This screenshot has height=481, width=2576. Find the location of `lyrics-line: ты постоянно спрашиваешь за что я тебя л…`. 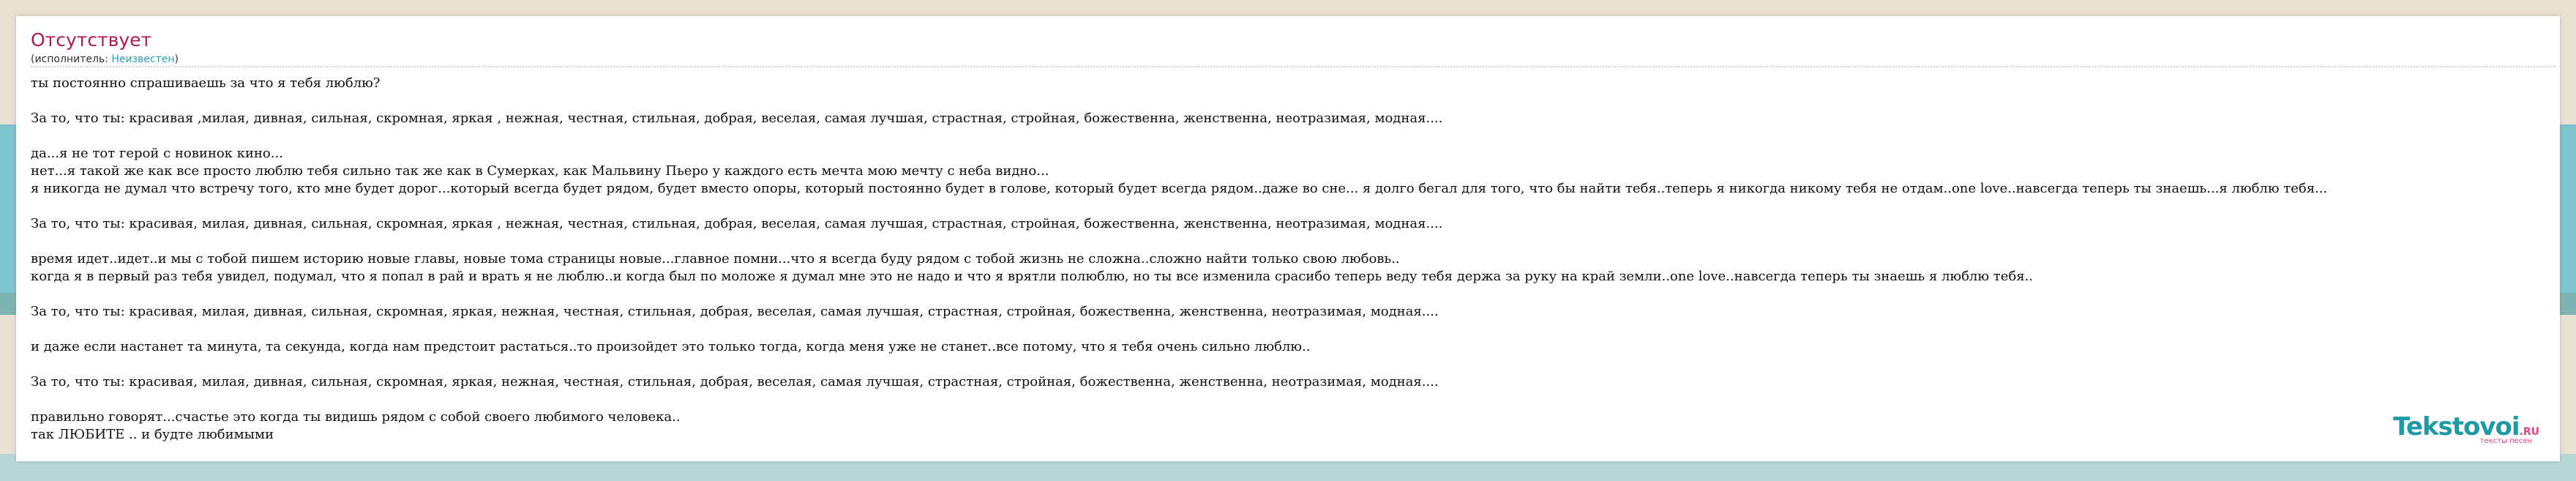

lyrics-line: ты постоянно спрашиваешь за что я тебя л… is located at coordinates (206, 83).